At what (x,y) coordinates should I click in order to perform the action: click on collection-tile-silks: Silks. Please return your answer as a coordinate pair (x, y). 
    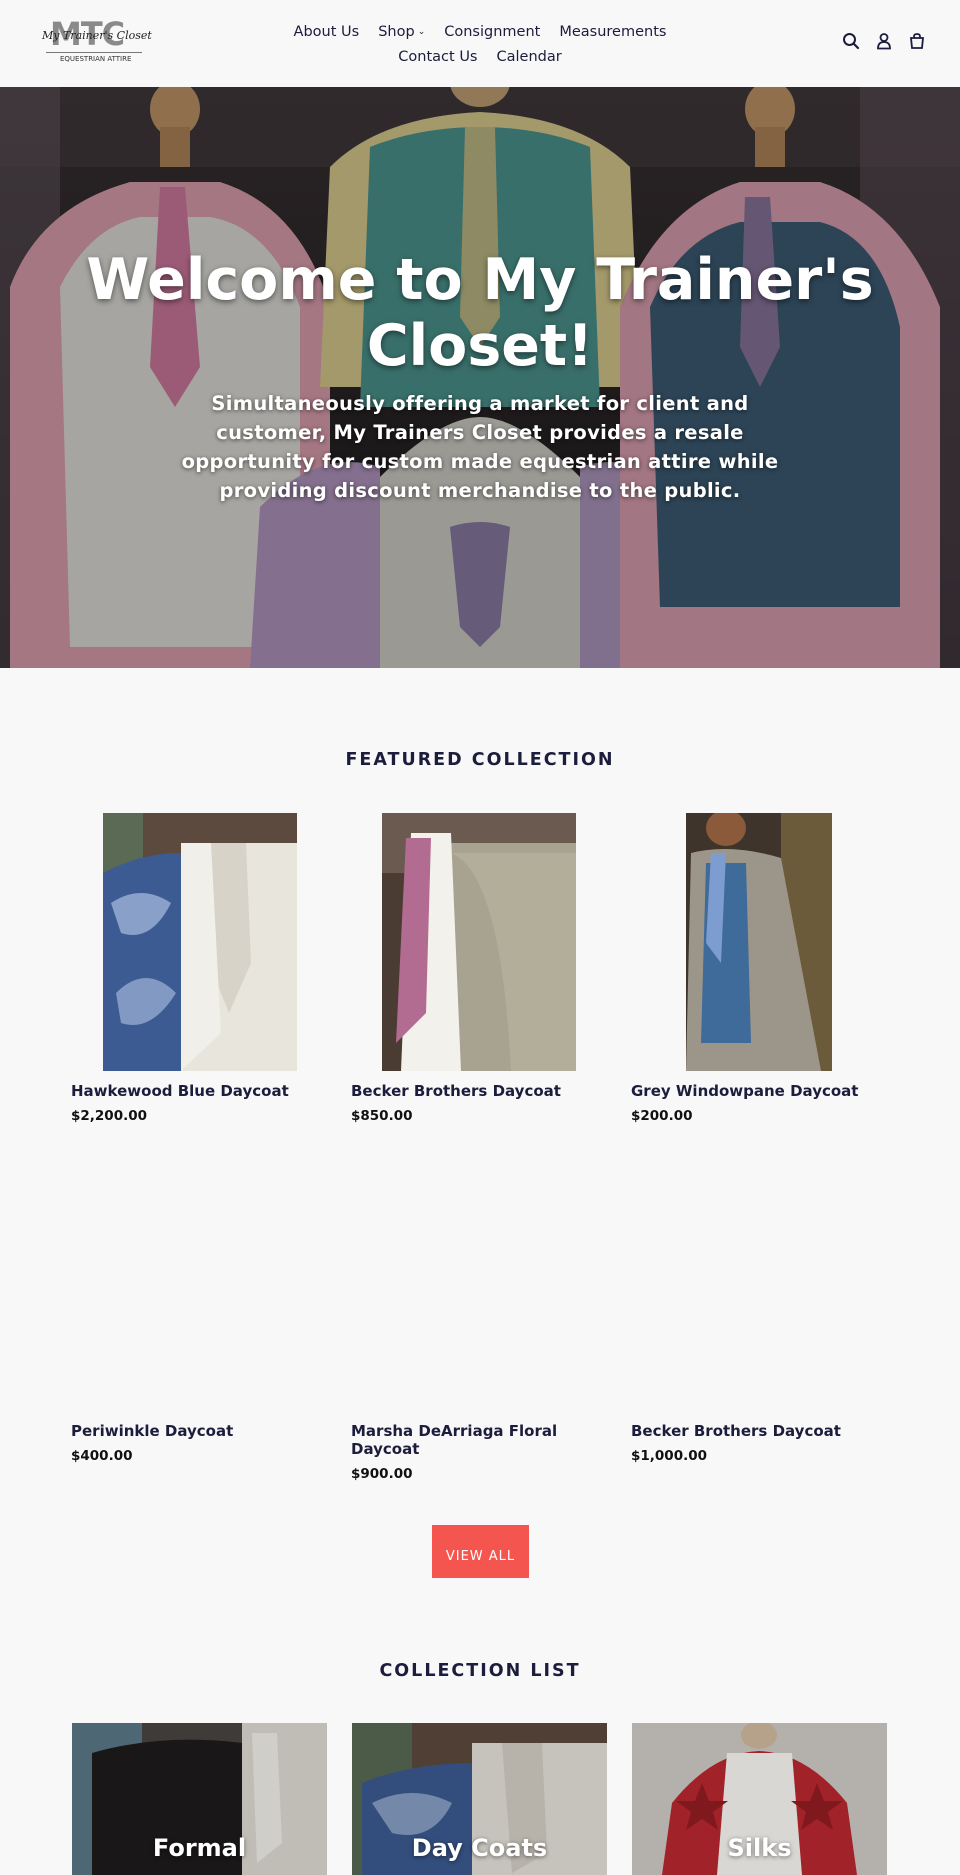
    Looking at the image, I should click on (759, 1799).